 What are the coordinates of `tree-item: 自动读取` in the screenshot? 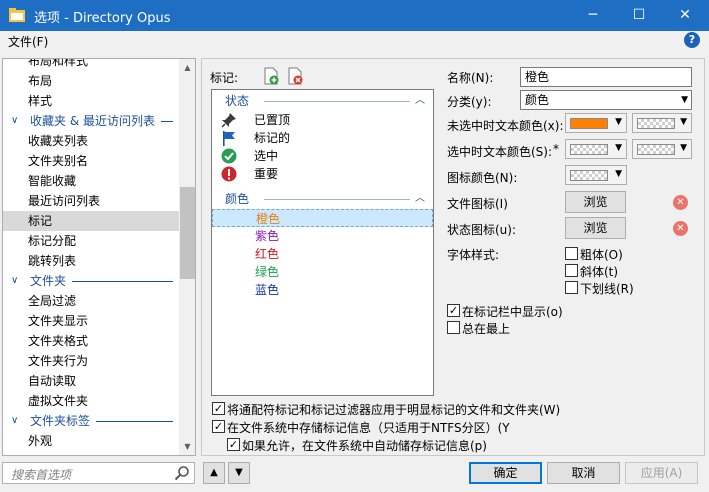 It's located at (91, 381).